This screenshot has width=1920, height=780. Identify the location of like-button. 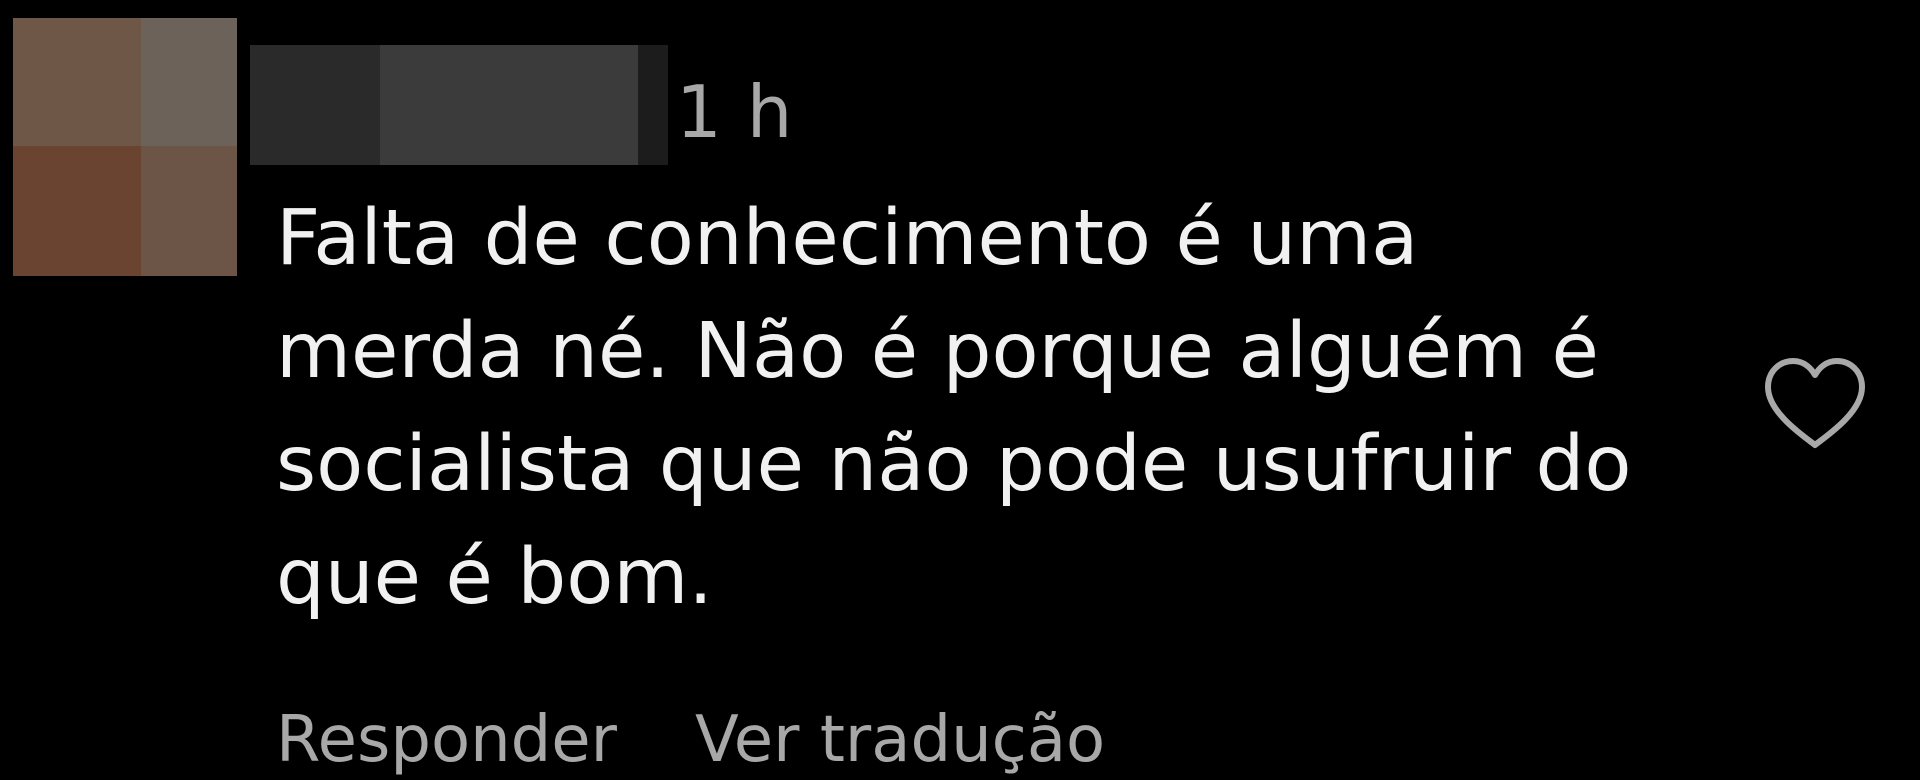
(1815, 405).